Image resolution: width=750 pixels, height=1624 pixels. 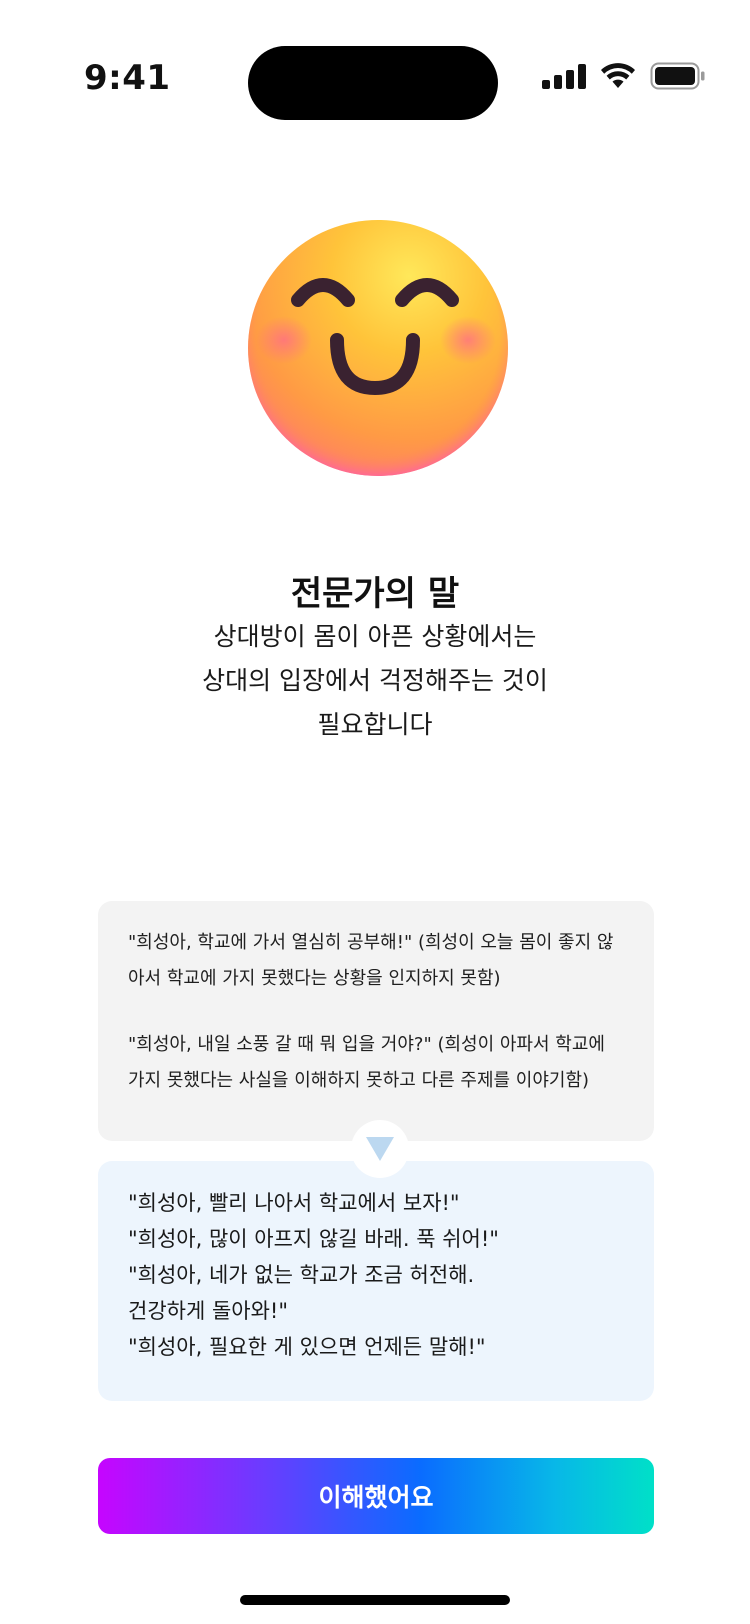 I want to click on arrow-down-icon, so click(x=380, y=1149).